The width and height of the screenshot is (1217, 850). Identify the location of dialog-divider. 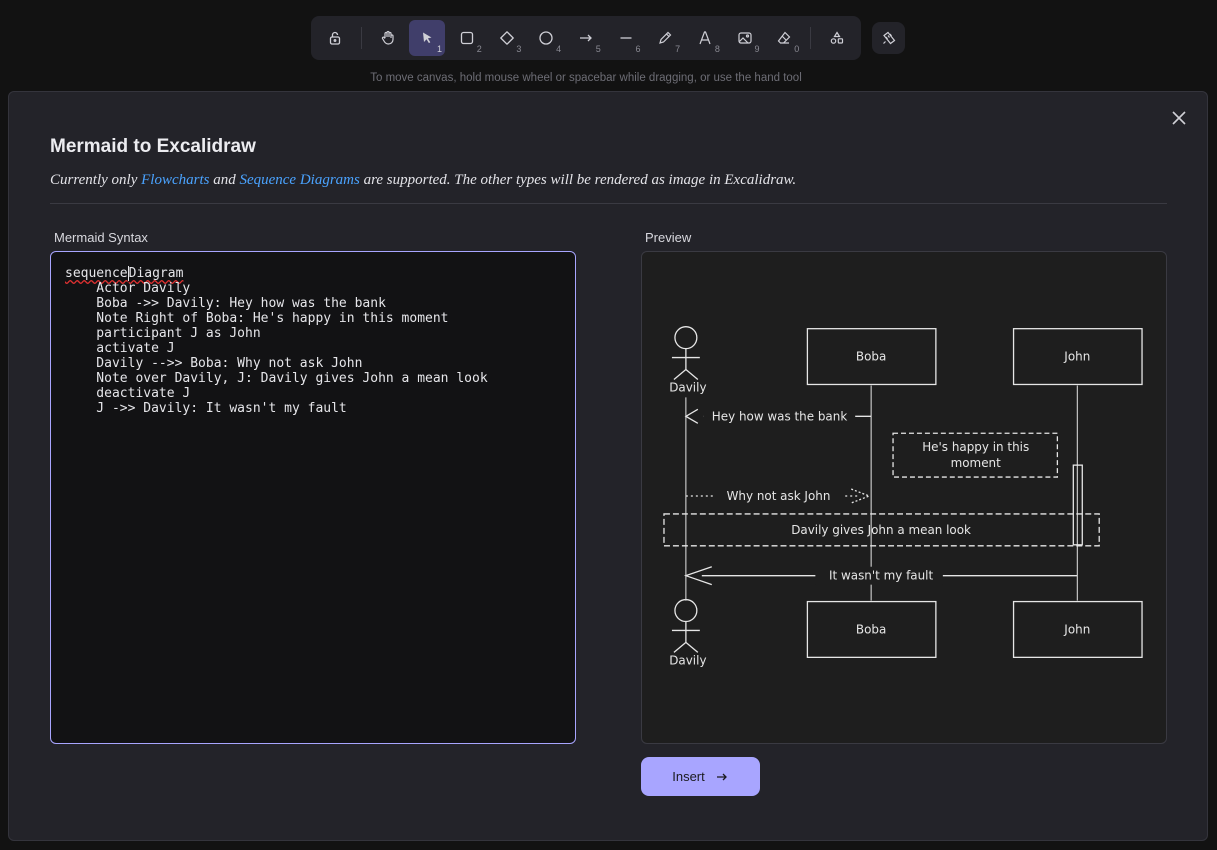
(608, 203).